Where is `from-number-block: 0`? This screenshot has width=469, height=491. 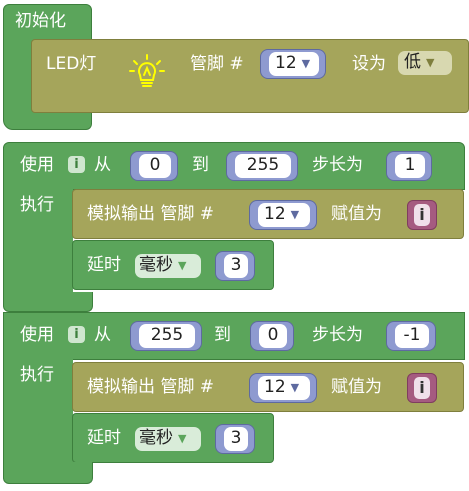 from-number-block: 0 is located at coordinates (154, 166).